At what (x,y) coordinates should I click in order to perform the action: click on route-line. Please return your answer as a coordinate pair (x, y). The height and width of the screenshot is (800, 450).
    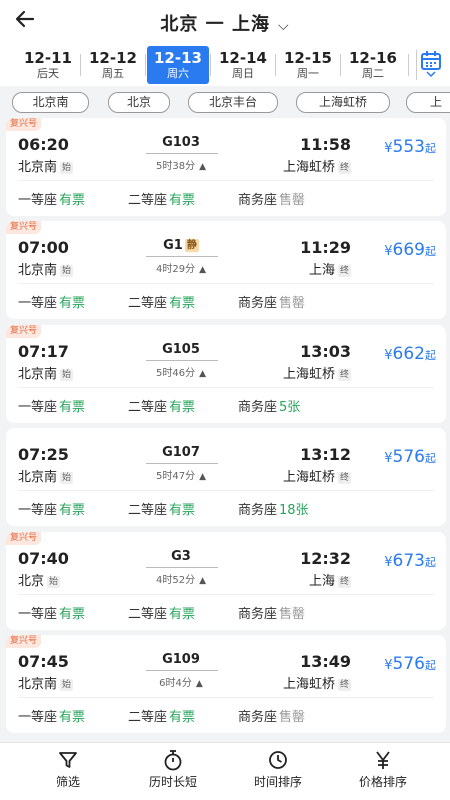
    Looking at the image, I should click on (182, 670).